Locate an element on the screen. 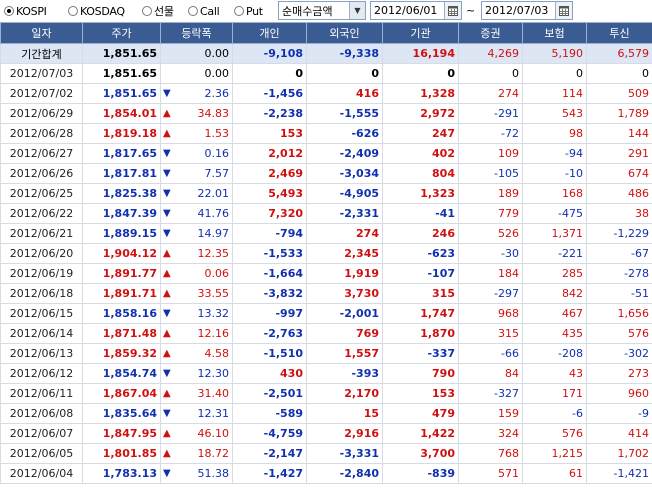  radio-kospi: KOSPI is located at coordinates (25, 11).